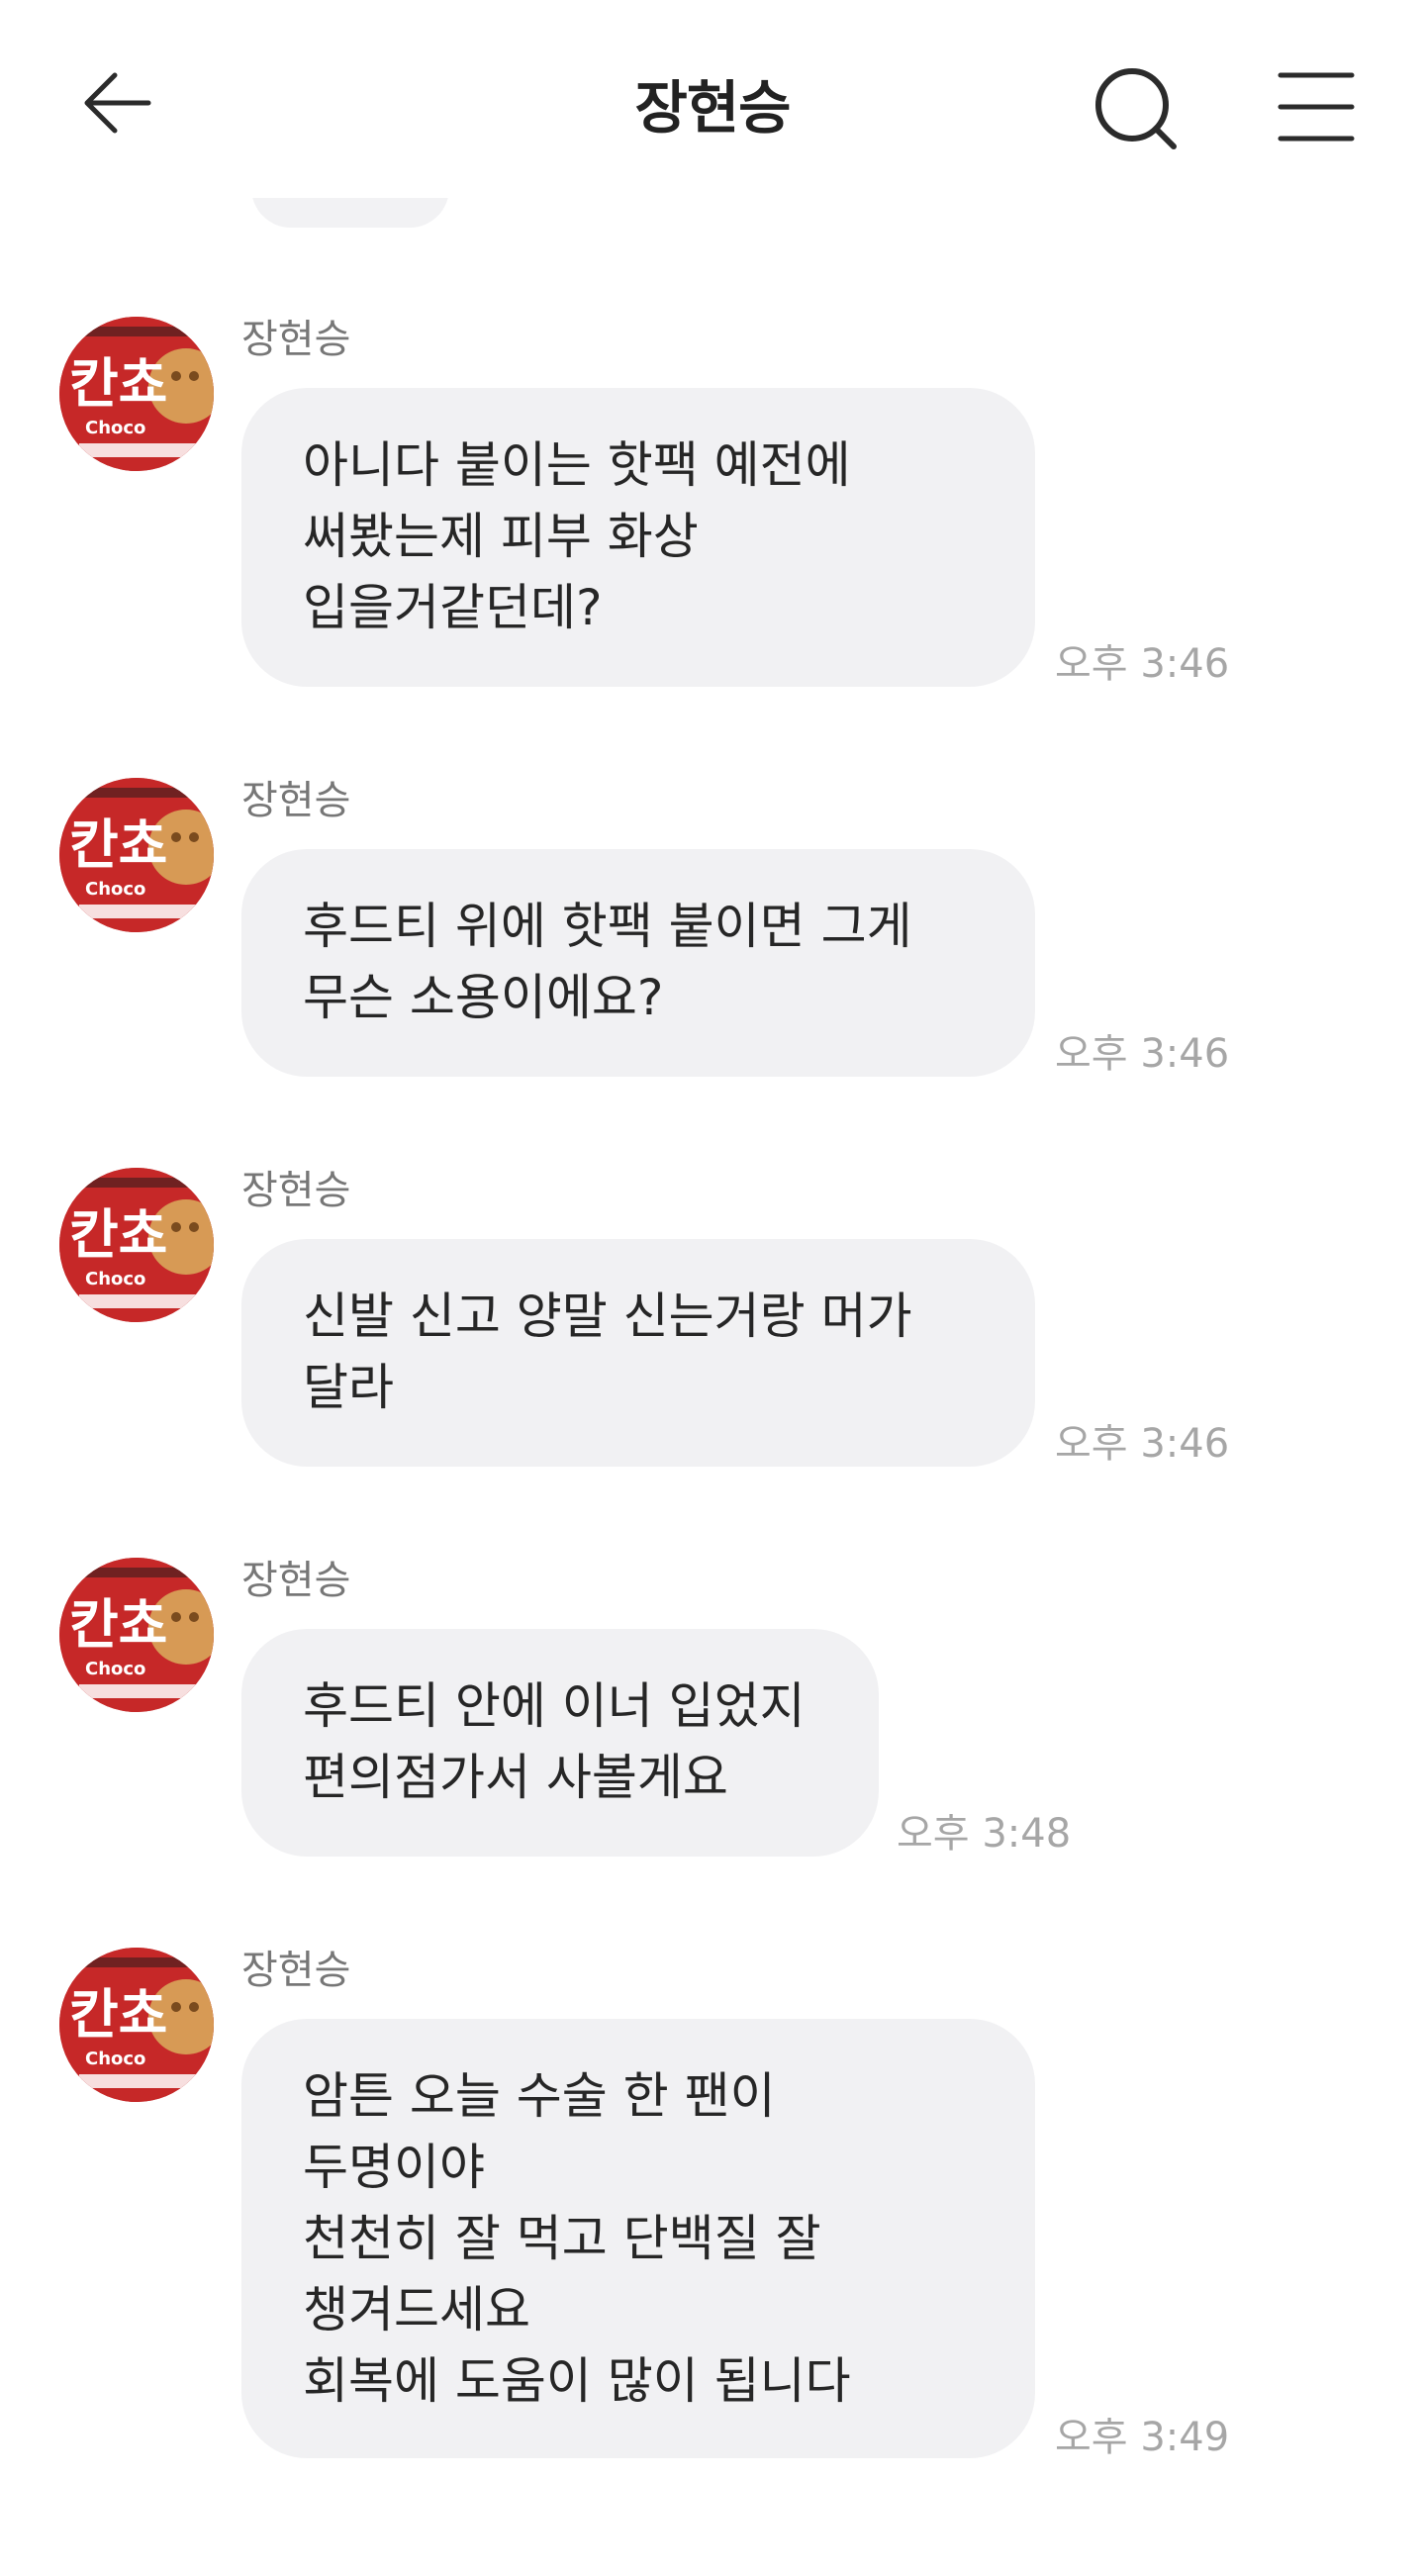 The height and width of the screenshot is (2576, 1425). Describe the element at coordinates (638, 1353) in the screenshot. I see `message-bubble: 신발 신고 양말 신는거랑 머가 달라` at that location.